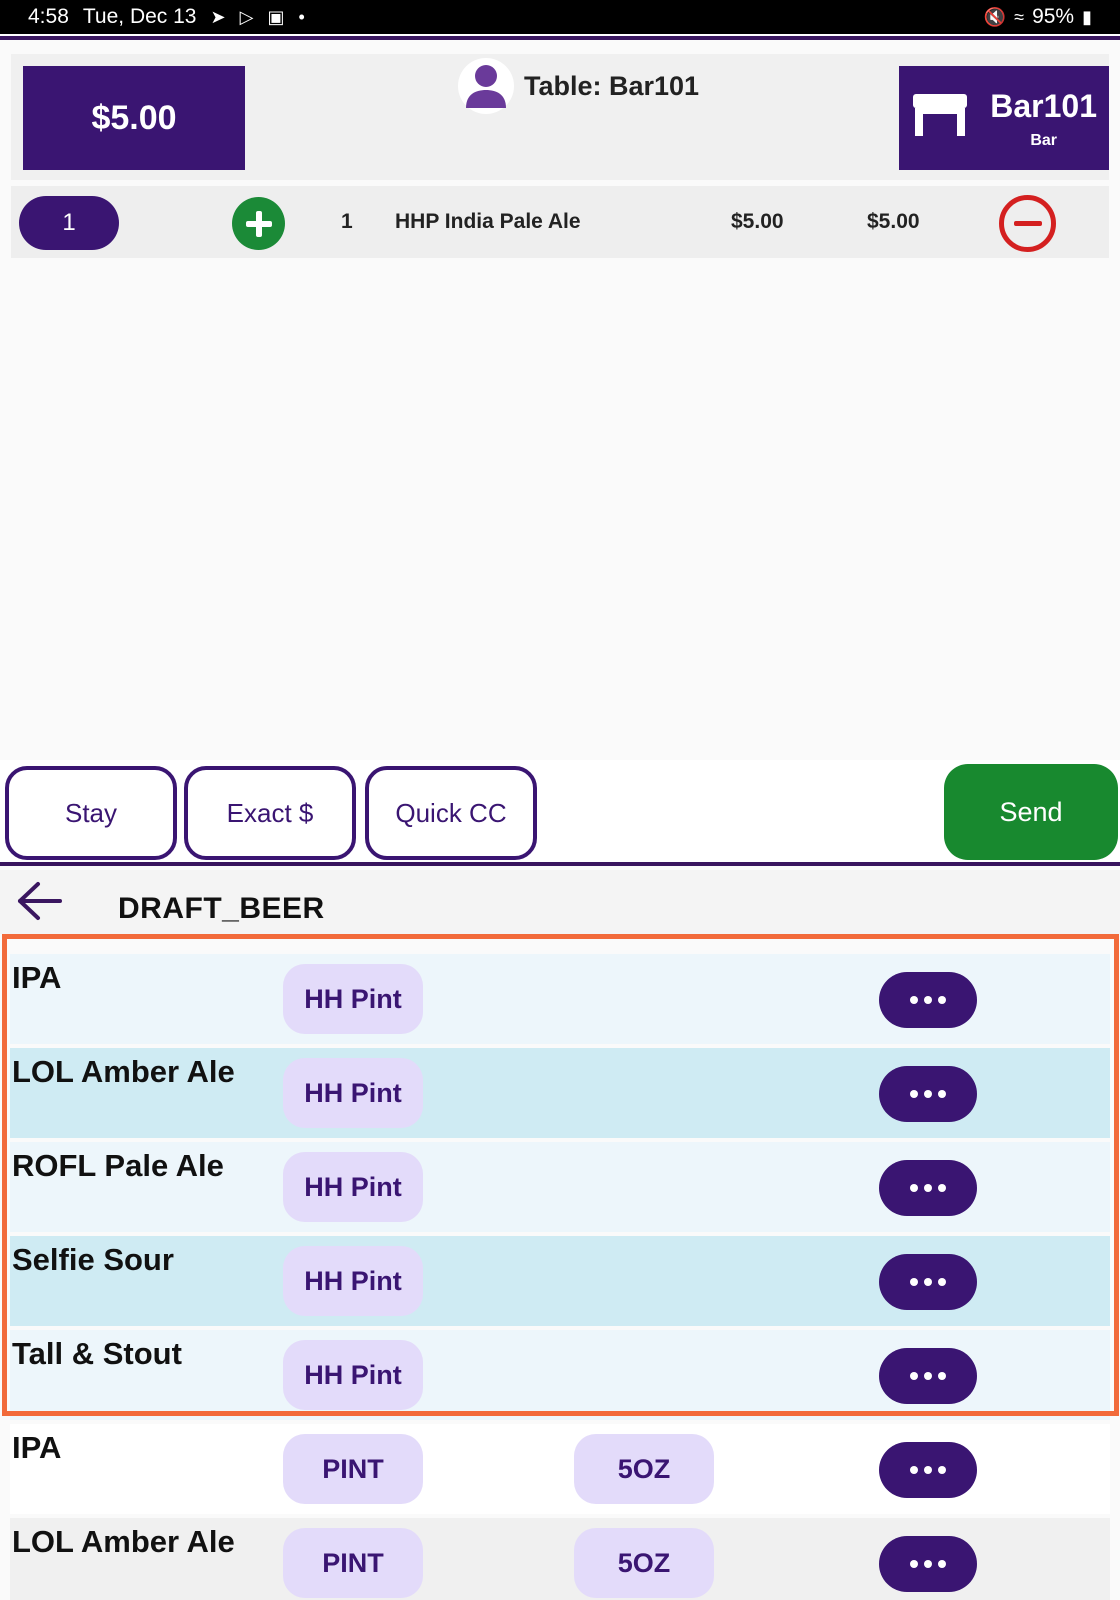  Describe the element at coordinates (451, 813) in the screenshot. I see `quick-cc-button: Quick CC` at that location.